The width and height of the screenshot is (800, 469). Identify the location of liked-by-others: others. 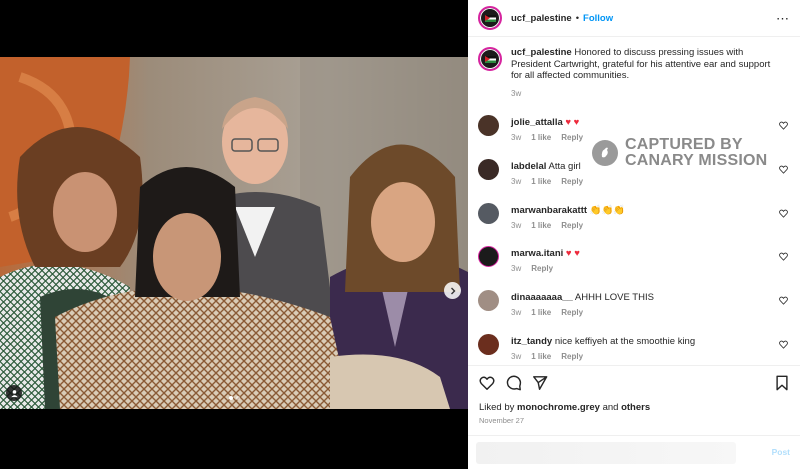
(635, 407).